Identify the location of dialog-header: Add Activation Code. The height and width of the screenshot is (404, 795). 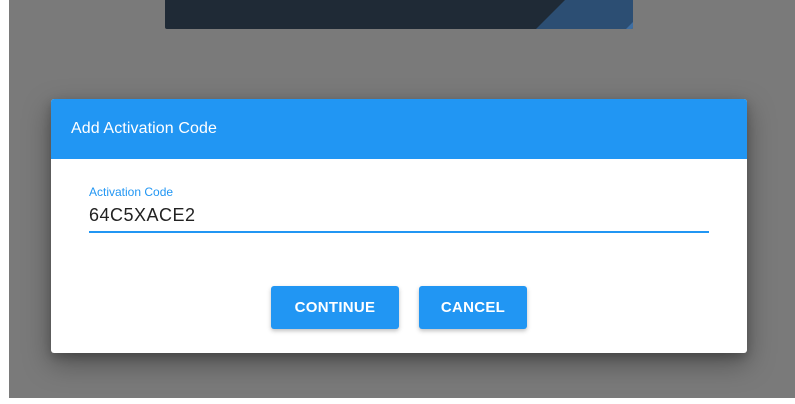
(399, 129).